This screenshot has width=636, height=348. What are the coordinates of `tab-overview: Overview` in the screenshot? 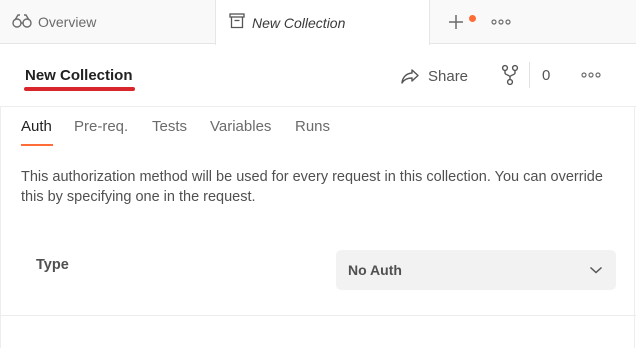 It's located at (112, 22).